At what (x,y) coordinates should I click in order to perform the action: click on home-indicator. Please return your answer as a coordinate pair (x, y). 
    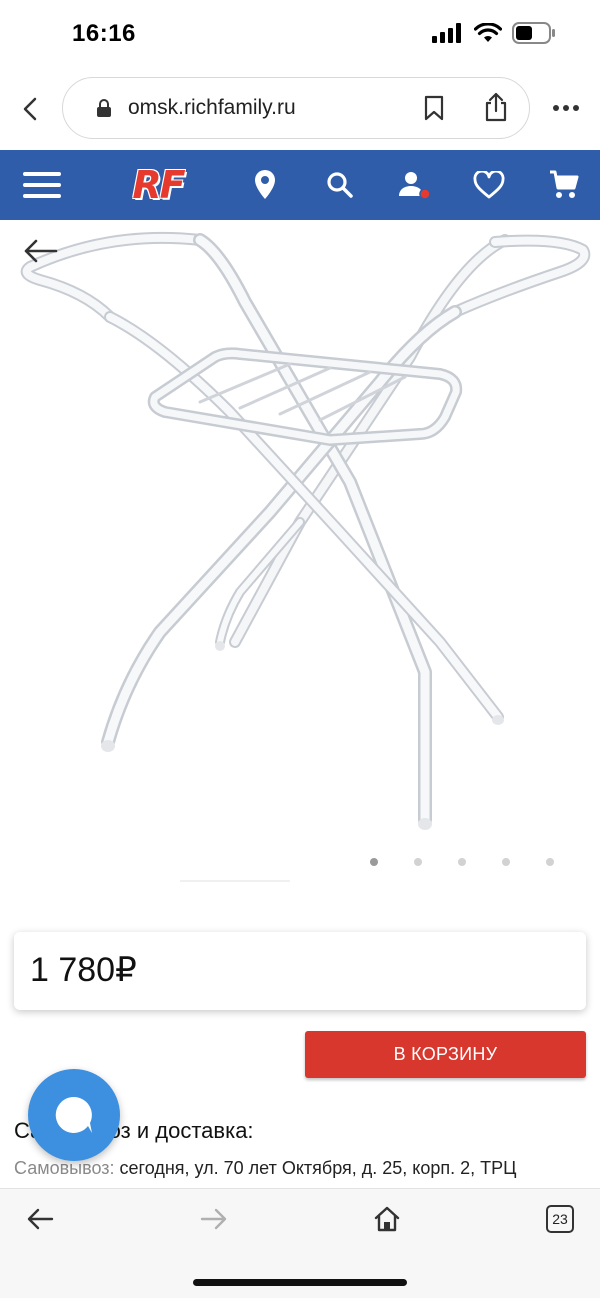
    Looking at the image, I should click on (300, 1282).